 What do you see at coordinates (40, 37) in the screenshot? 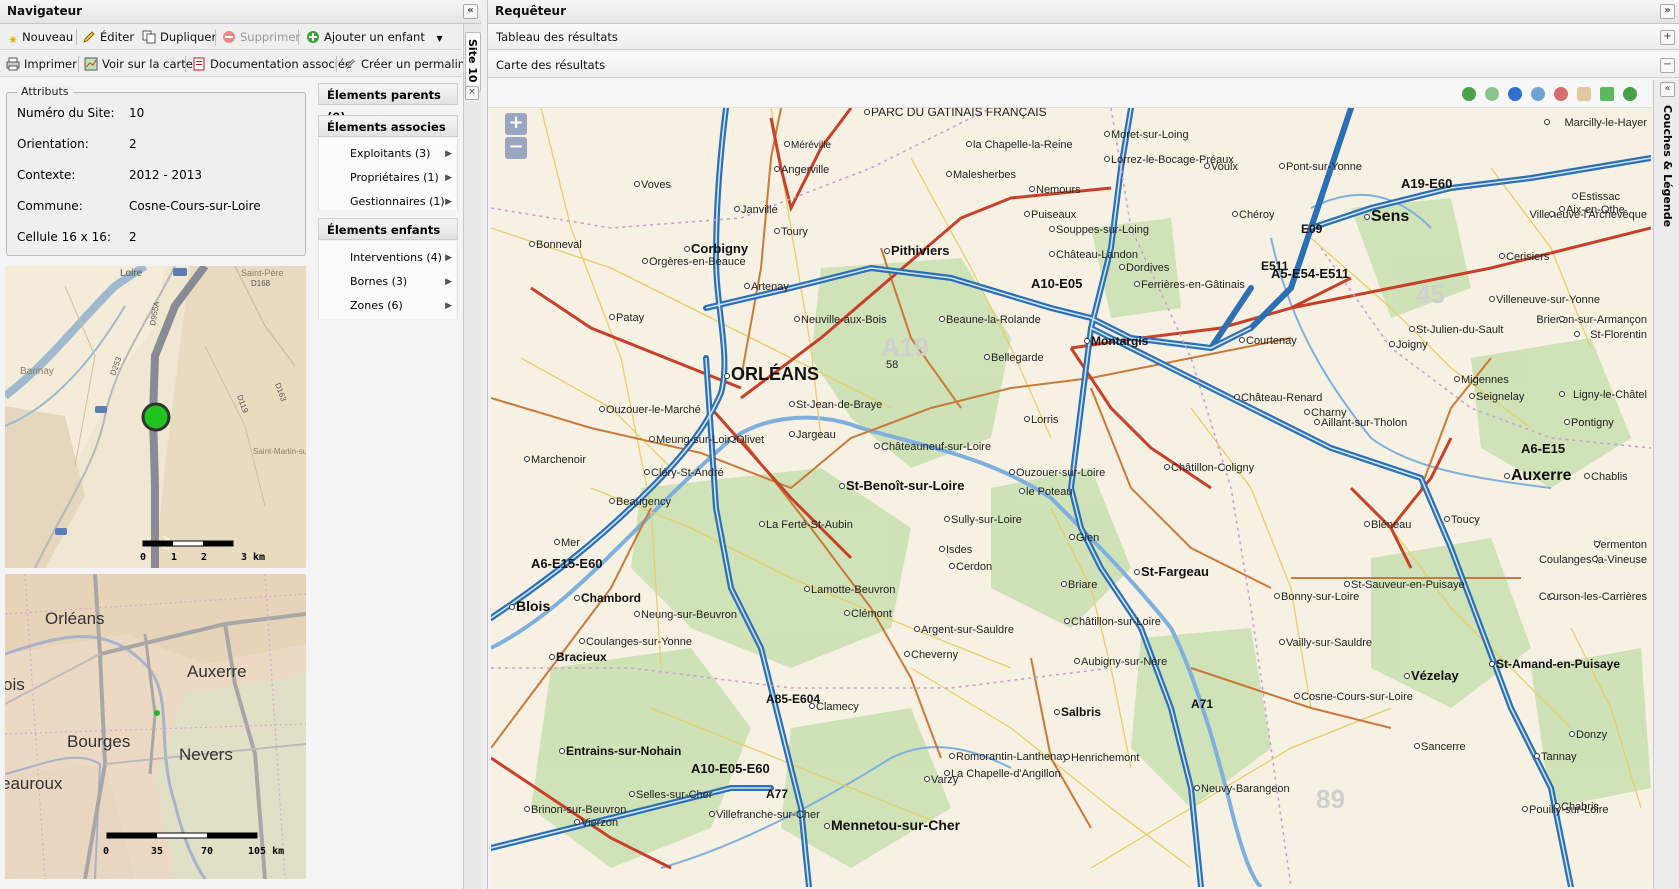
I see `new-button: ✷ Nouveau` at bounding box center [40, 37].